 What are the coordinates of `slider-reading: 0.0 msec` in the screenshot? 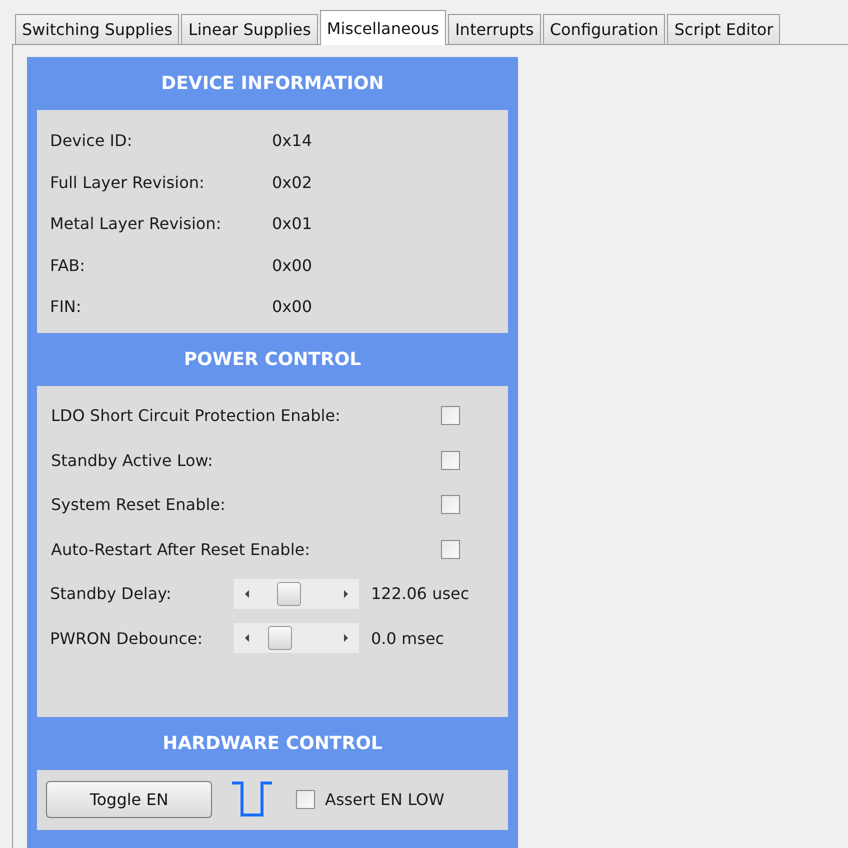 It's located at (407, 638).